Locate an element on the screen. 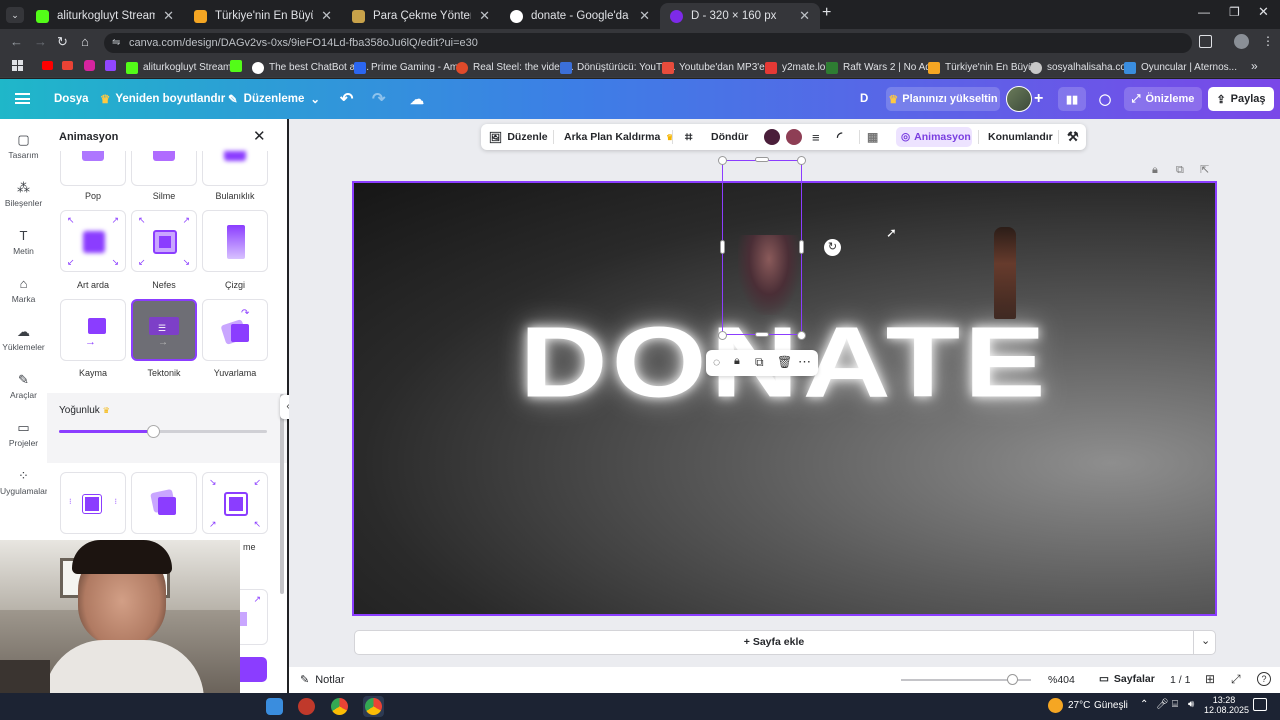 The image size is (1280, 720). rail-brand: ⌂ Marka is located at coordinates (23, 291).